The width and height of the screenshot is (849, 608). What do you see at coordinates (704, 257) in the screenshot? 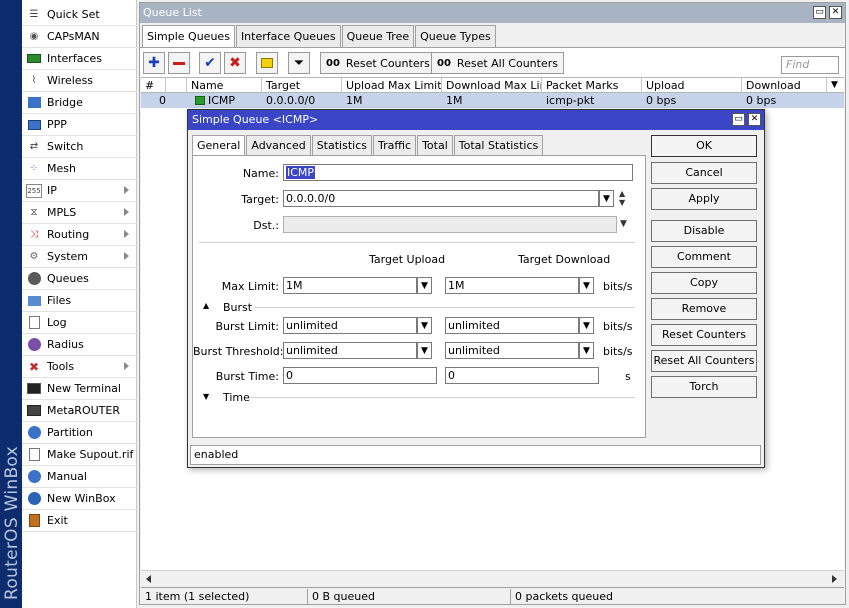
I see `comment-button: Comment` at bounding box center [704, 257].